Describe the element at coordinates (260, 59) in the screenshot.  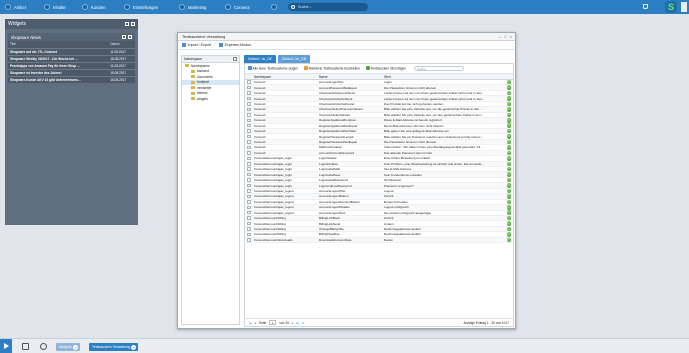
I see `tab-default-de: Default / de_DE` at that location.